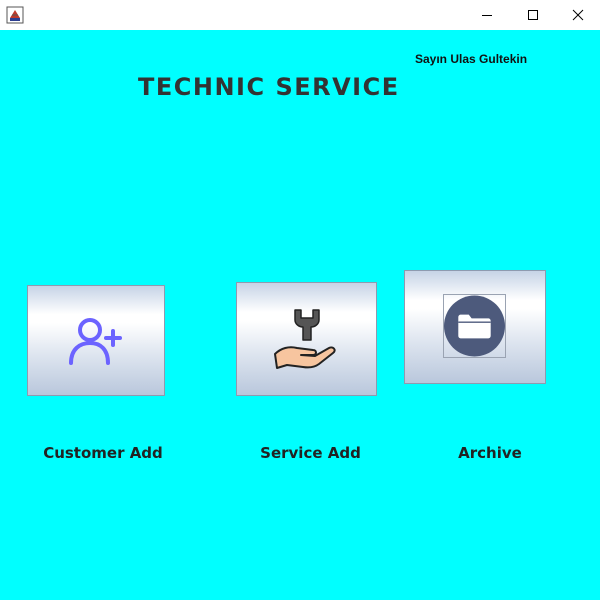  I want to click on close-icon, so click(578, 15).